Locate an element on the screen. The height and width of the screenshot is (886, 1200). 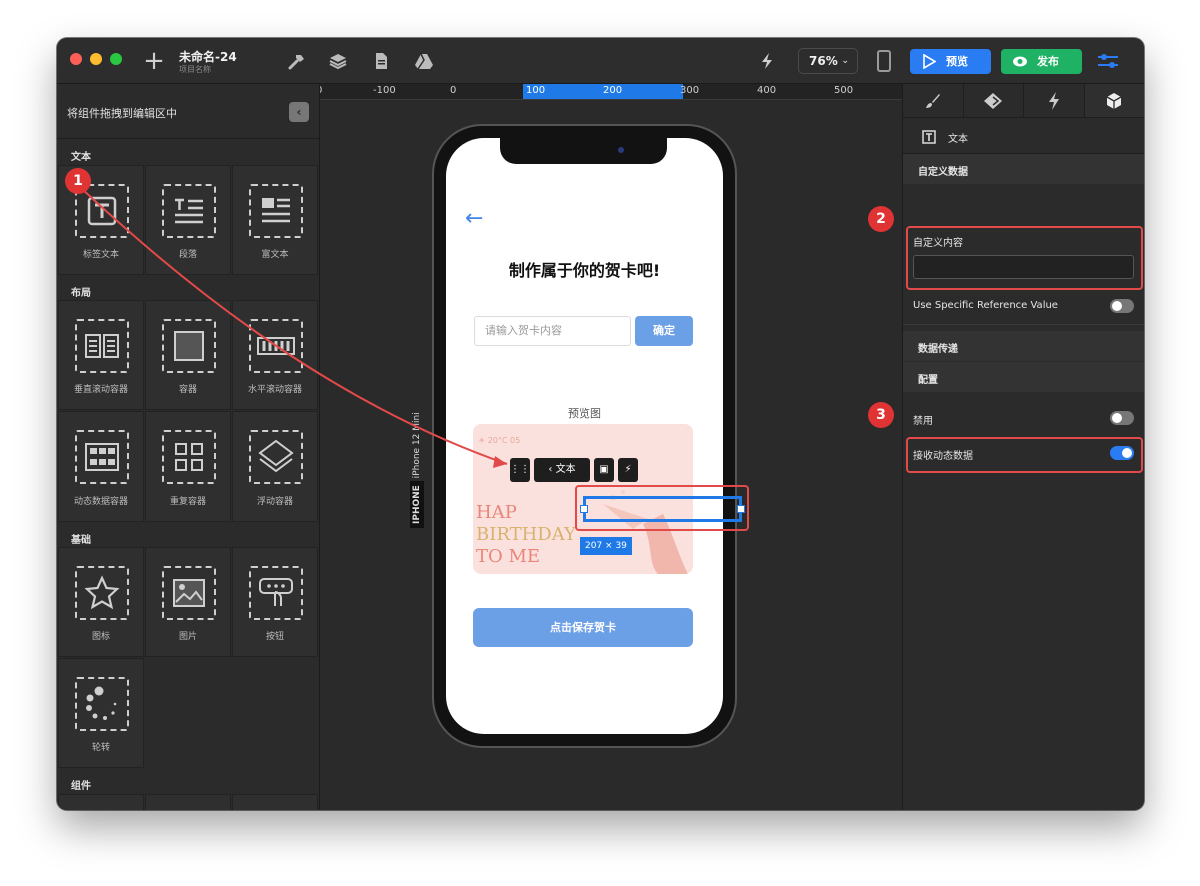
annotation-badge-3: 3 is located at coordinates (881, 415).